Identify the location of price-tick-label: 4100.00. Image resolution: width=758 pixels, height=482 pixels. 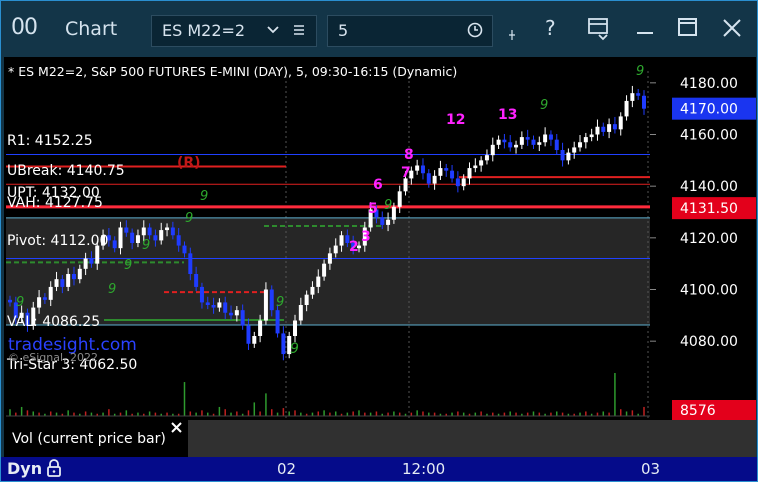
(709, 291).